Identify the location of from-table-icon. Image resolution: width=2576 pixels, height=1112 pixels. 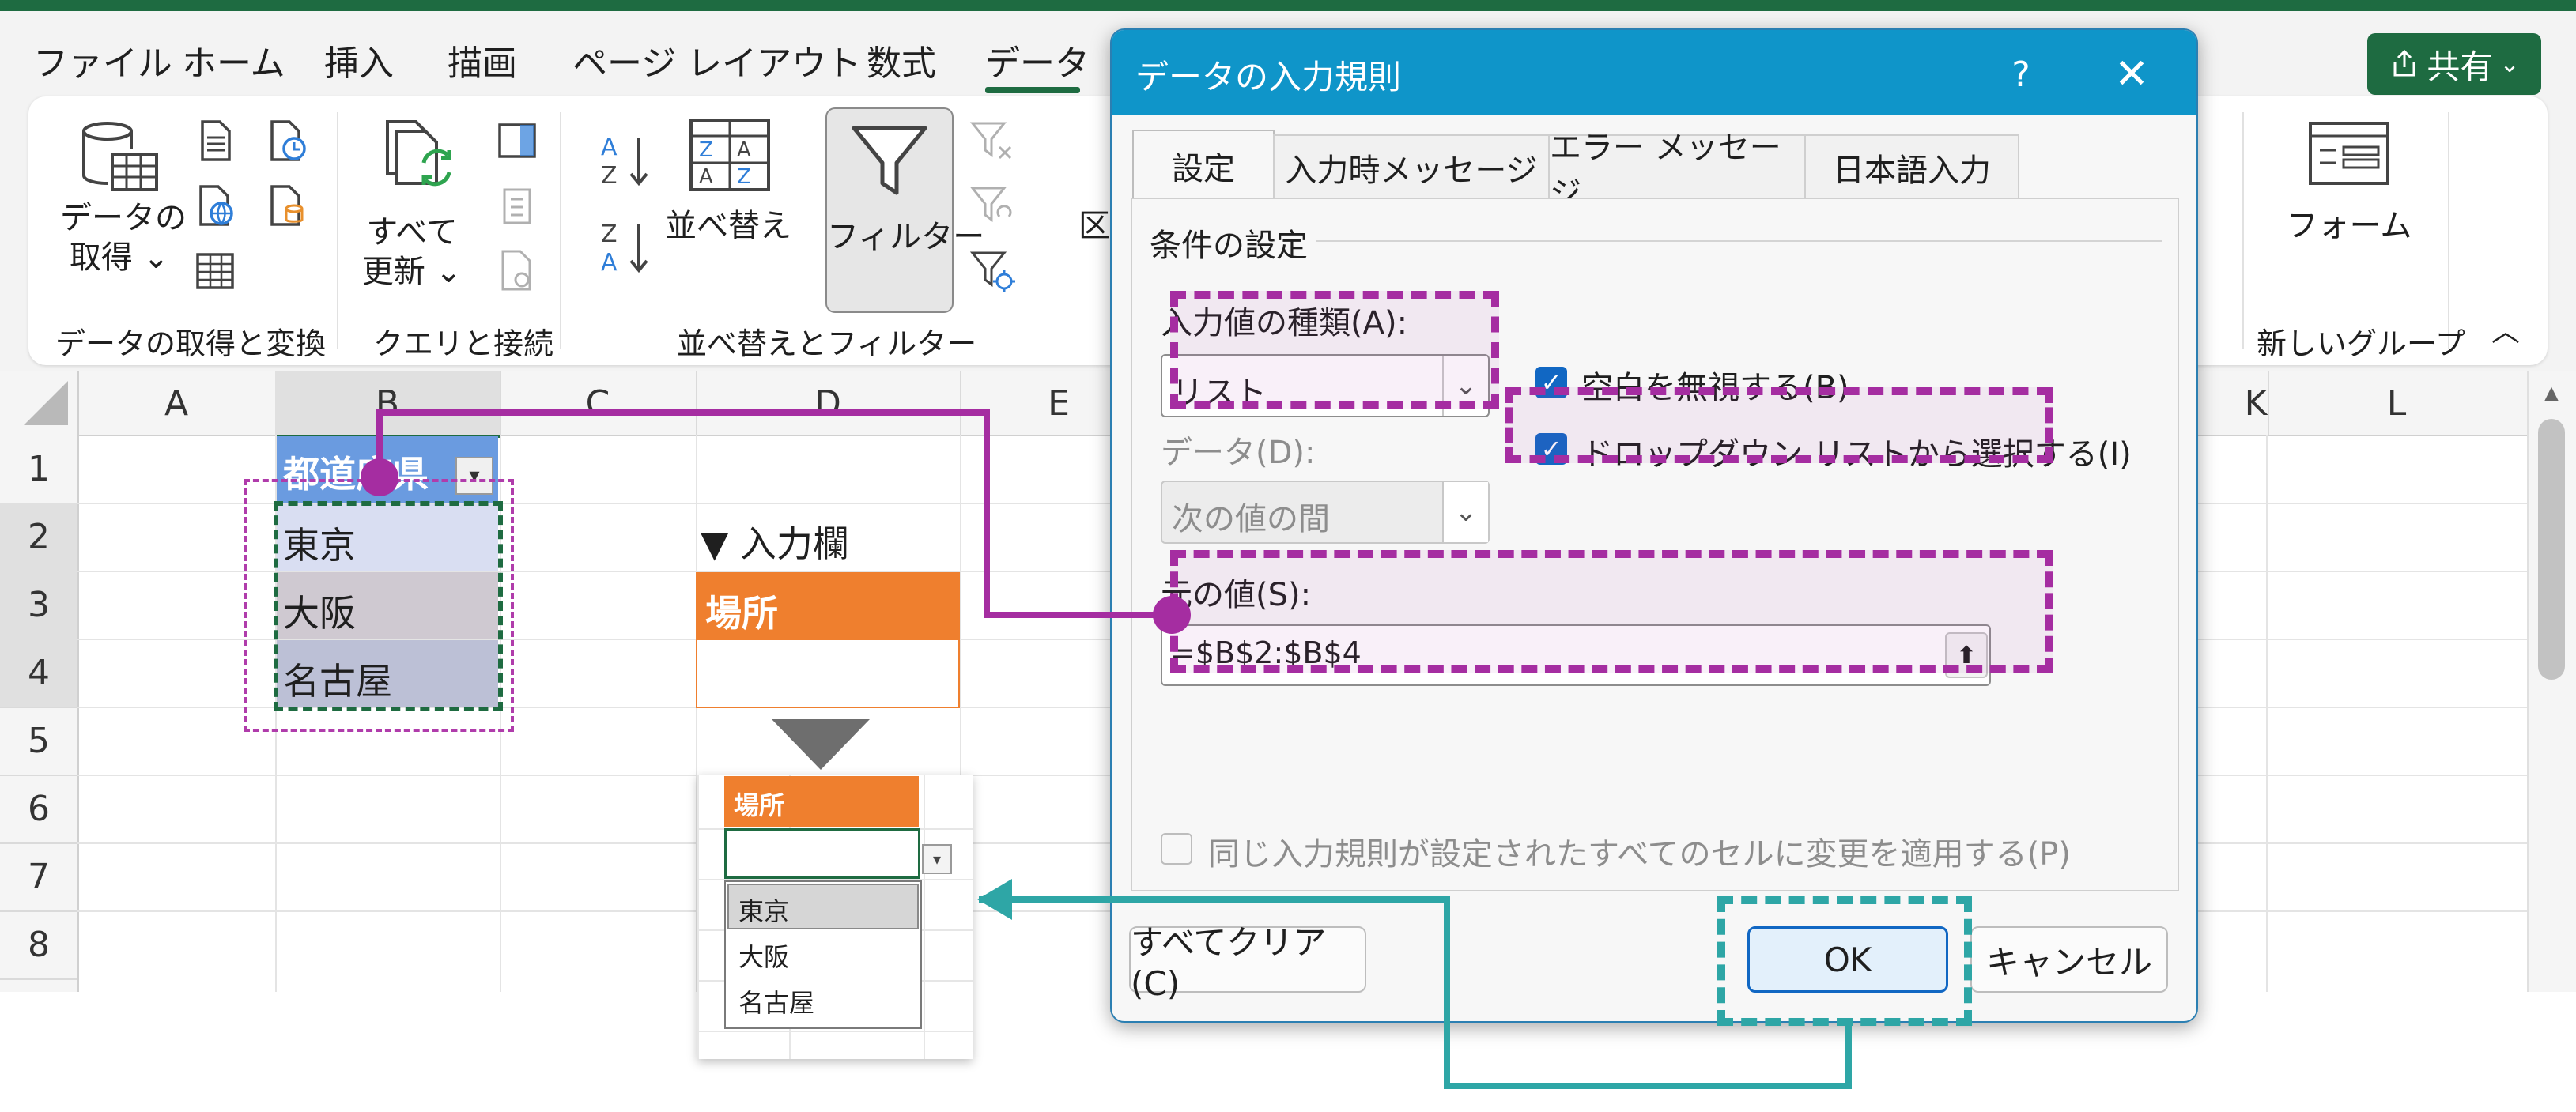
(215, 272).